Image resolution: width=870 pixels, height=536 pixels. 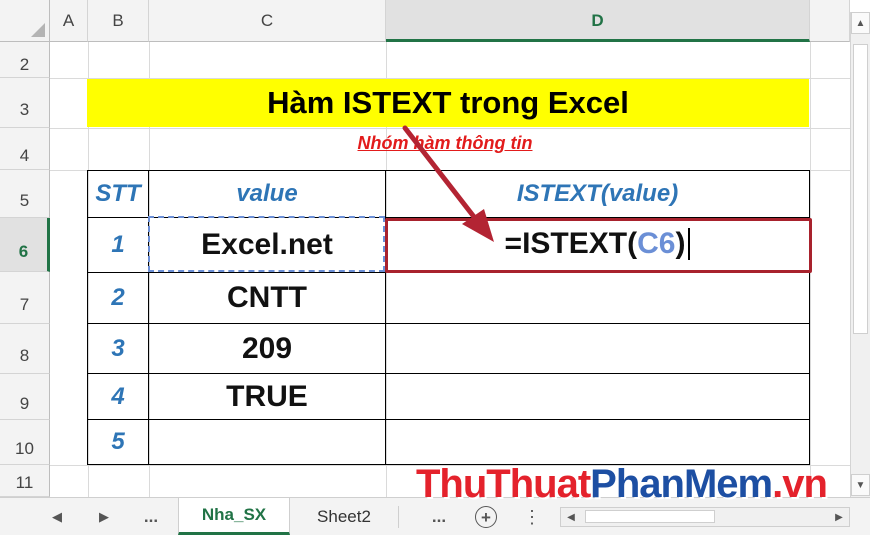 What do you see at coordinates (57, 517) in the screenshot?
I see `tab-prev-icon: ◀` at bounding box center [57, 517].